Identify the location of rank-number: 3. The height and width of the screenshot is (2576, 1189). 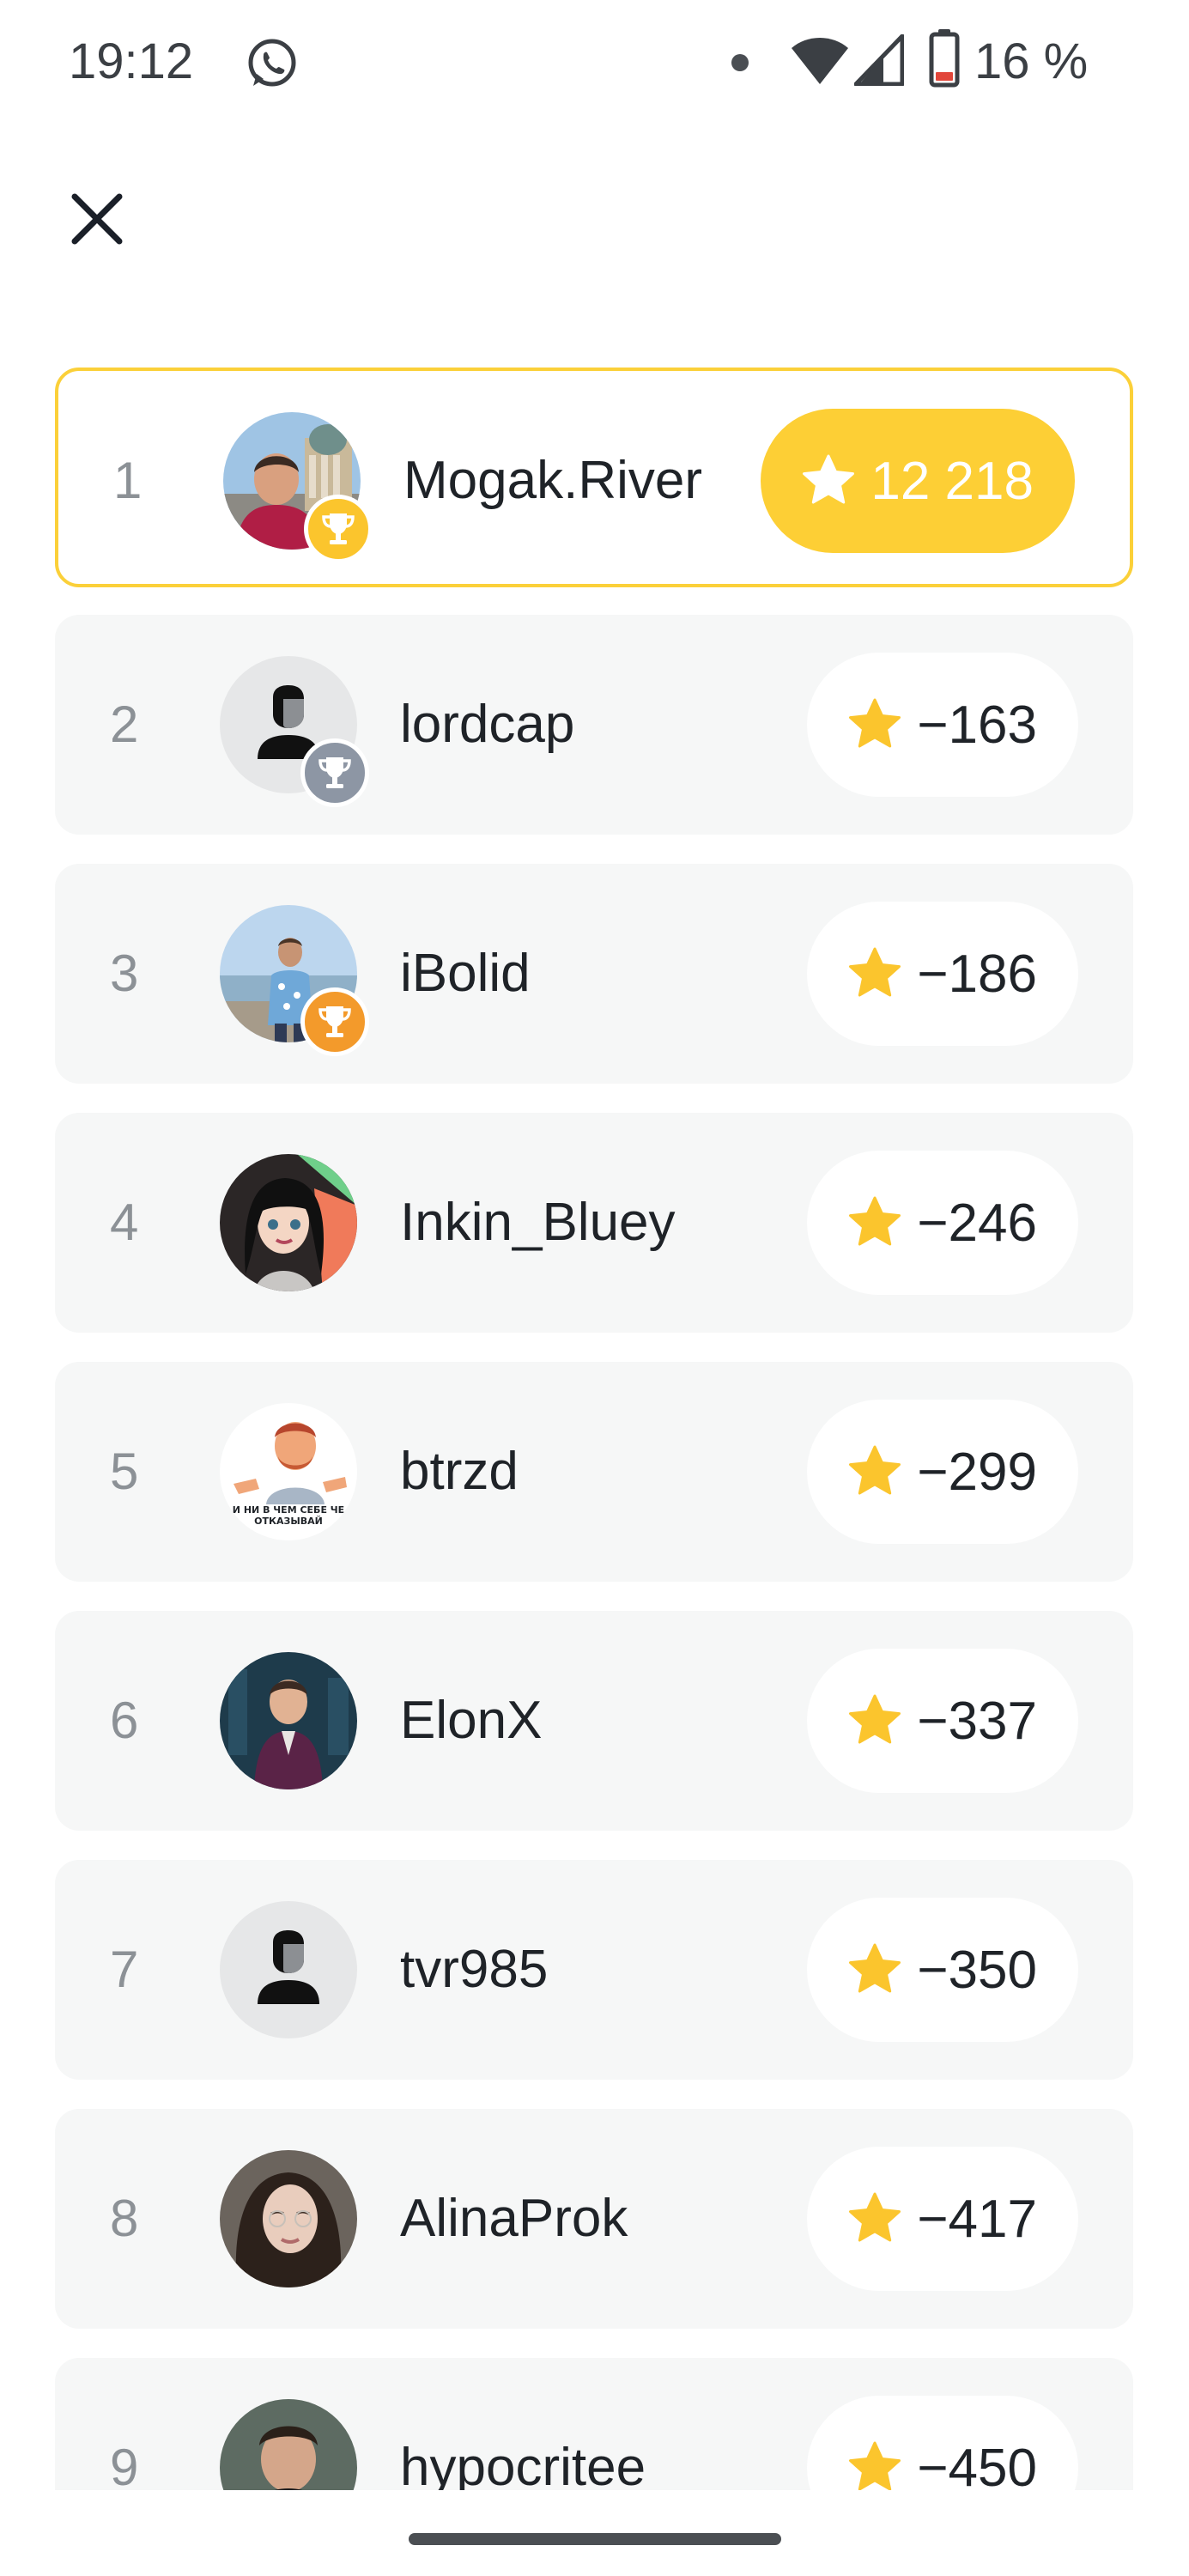
(124, 973).